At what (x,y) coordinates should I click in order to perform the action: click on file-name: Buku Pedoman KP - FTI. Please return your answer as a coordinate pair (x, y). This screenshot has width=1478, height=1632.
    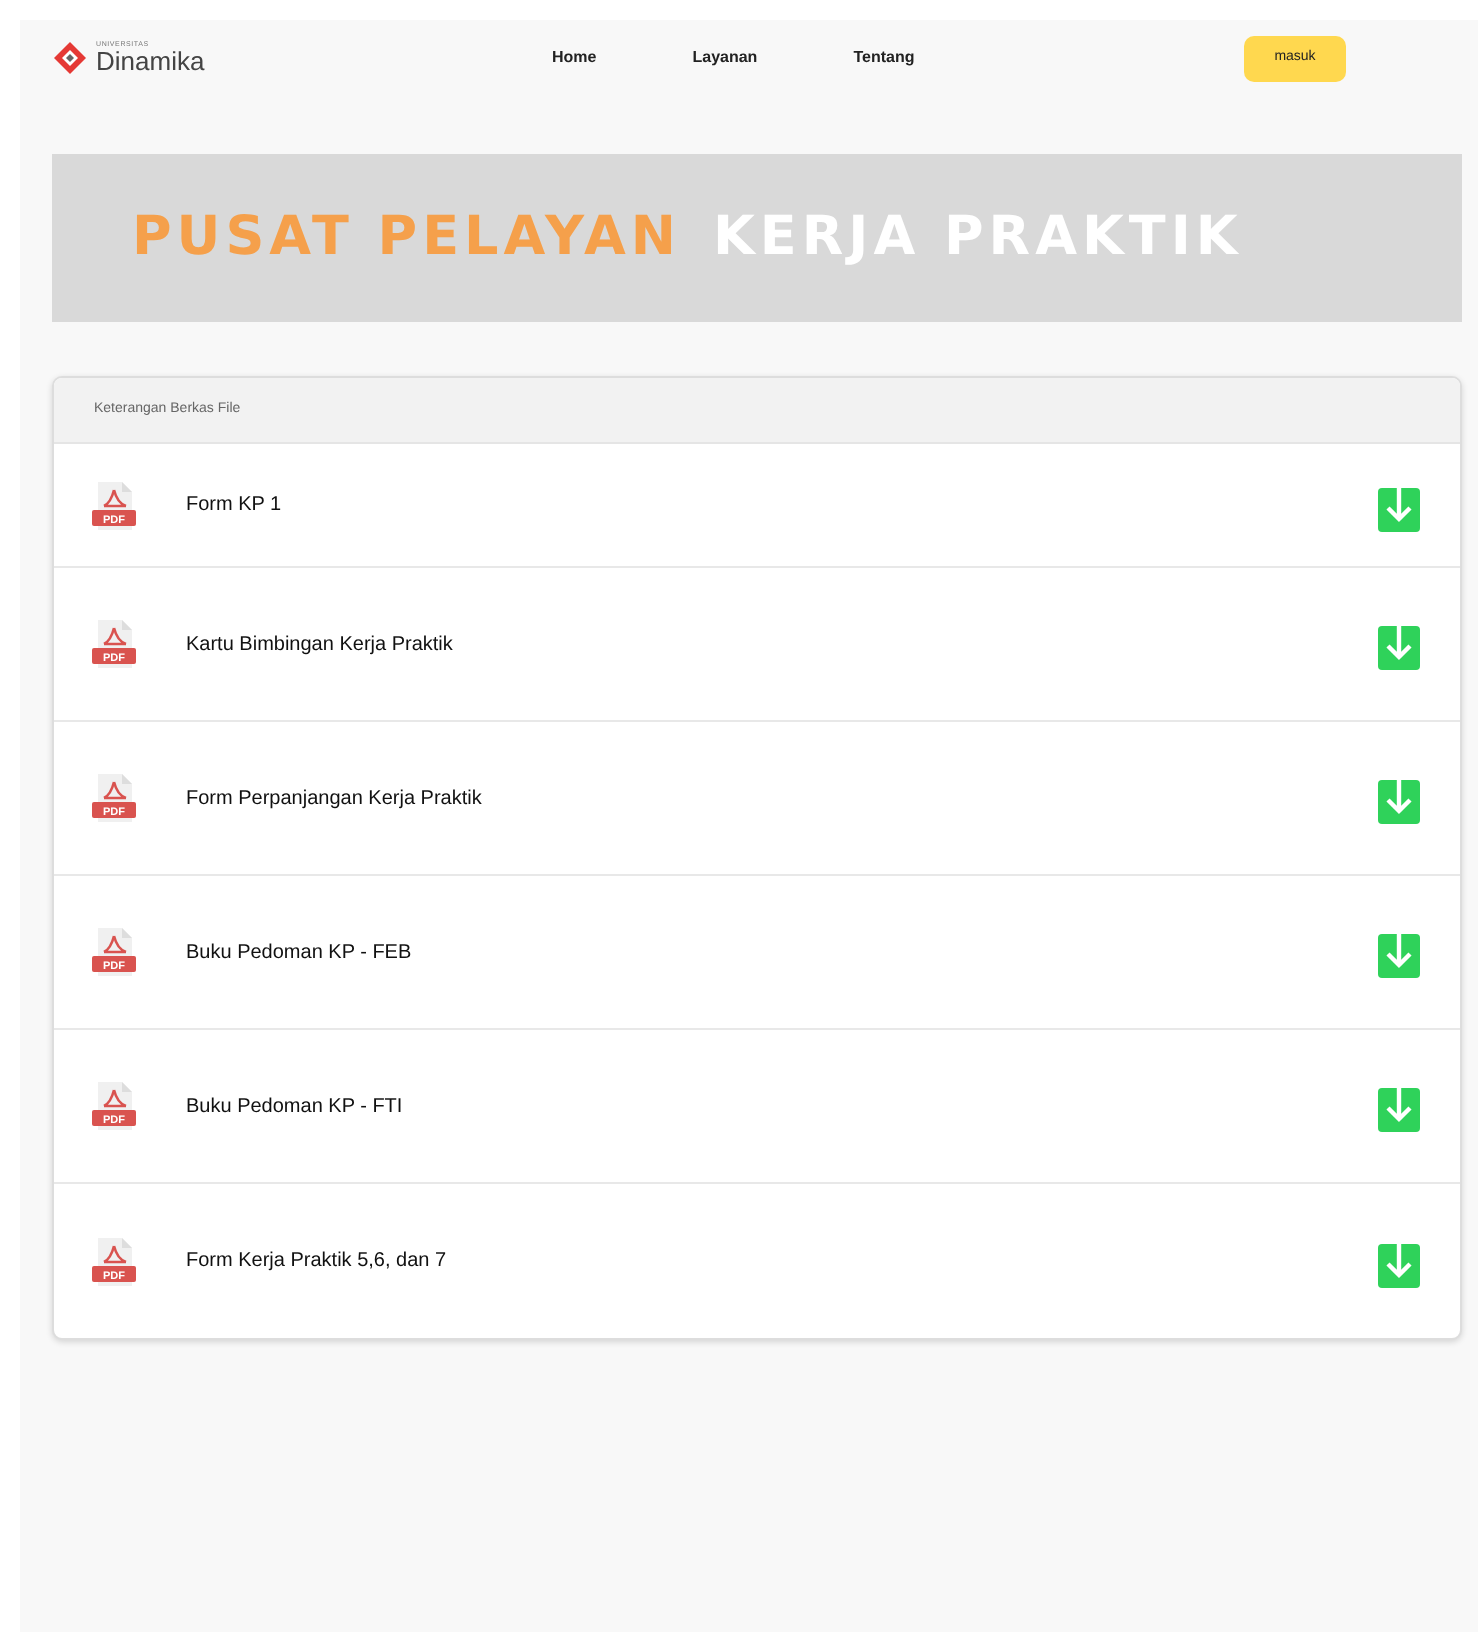
    Looking at the image, I should click on (294, 1107).